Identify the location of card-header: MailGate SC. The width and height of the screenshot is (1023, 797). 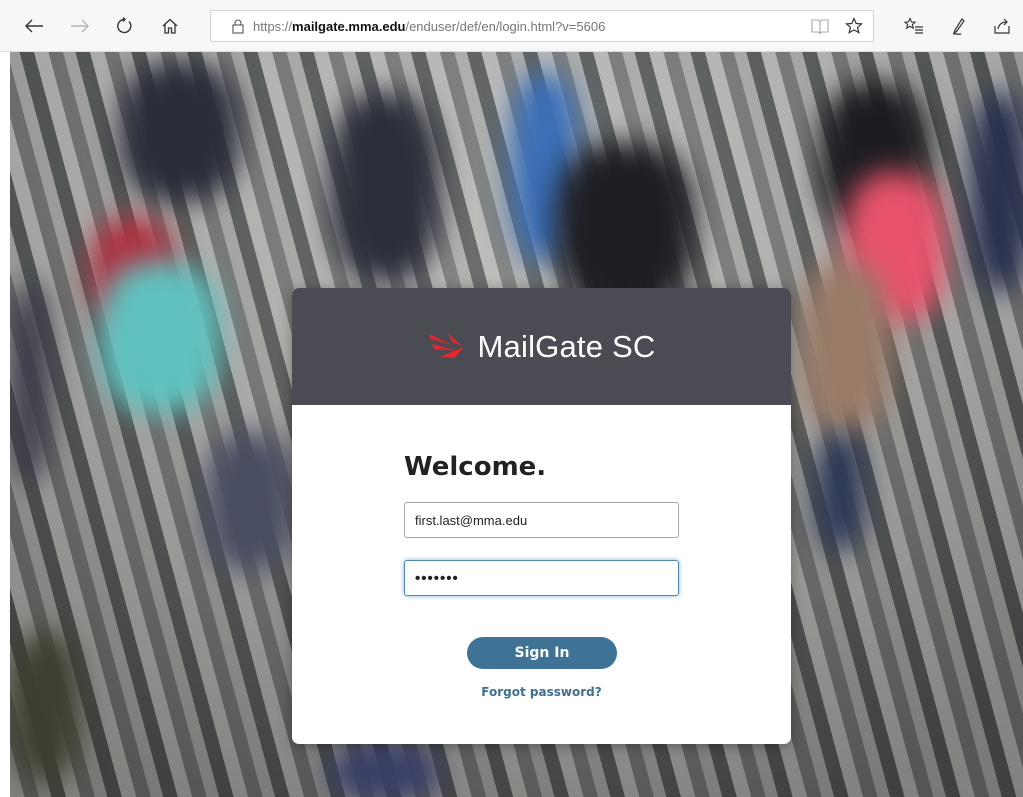
(541, 346).